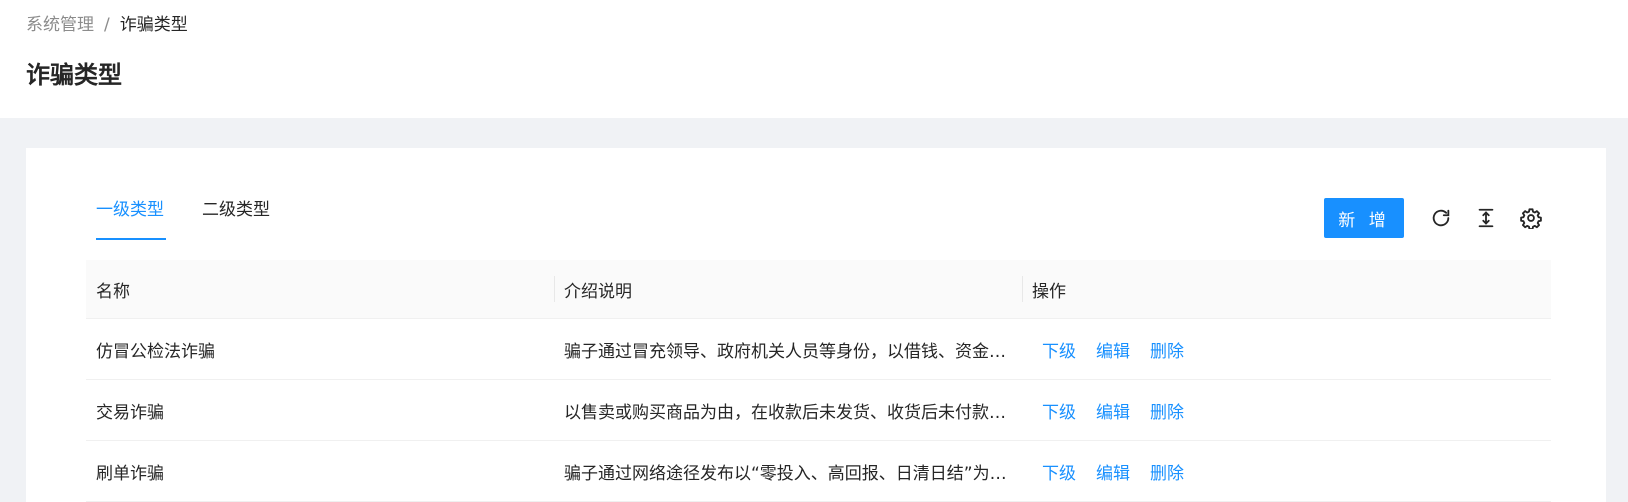  What do you see at coordinates (130, 210) in the screenshot?
I see `tab-level-one: 一级类型` at bounding box center [130, 210].